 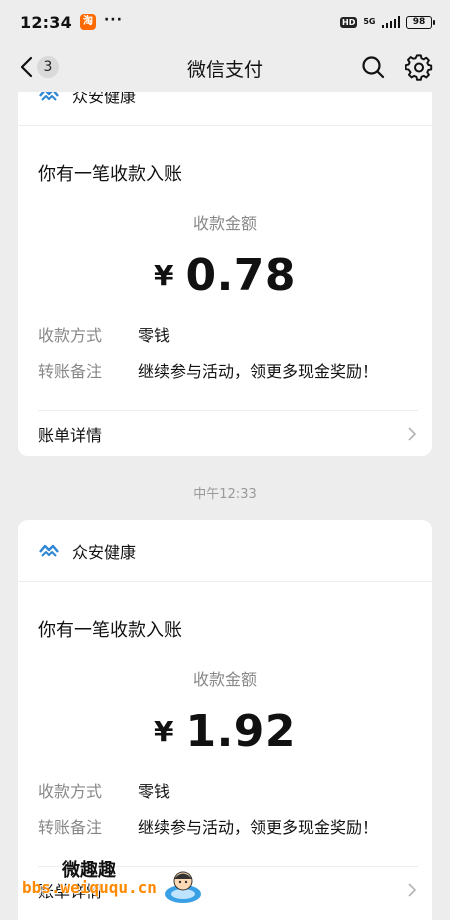 I want to click on amount-display: ¥0.78, so click(x=225, y=276).